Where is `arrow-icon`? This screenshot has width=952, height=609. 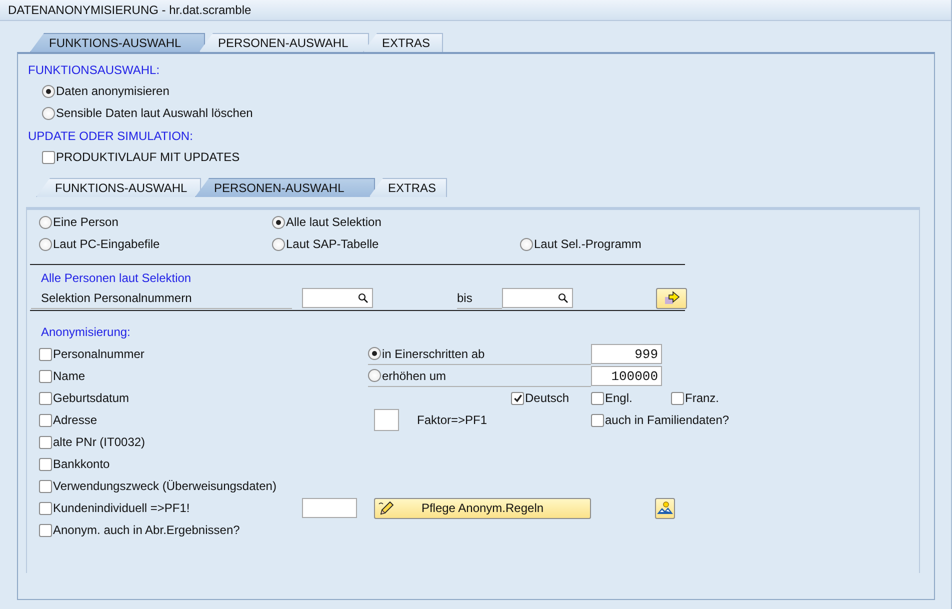
arrow-icon is located at coordinates (672, 298).